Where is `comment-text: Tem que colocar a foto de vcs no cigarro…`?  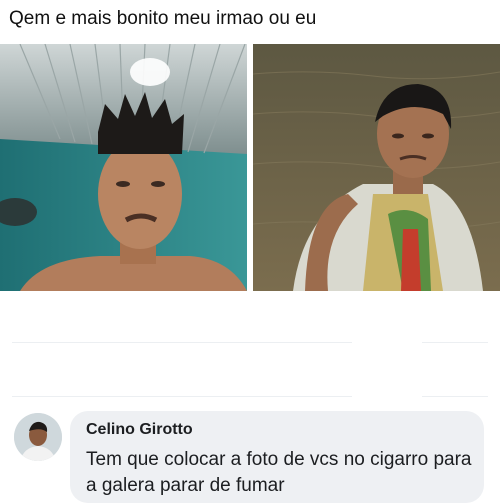
comment-text: Tem que colocar a foto de vcs no cigarro… is located at coordinates (279, 472).